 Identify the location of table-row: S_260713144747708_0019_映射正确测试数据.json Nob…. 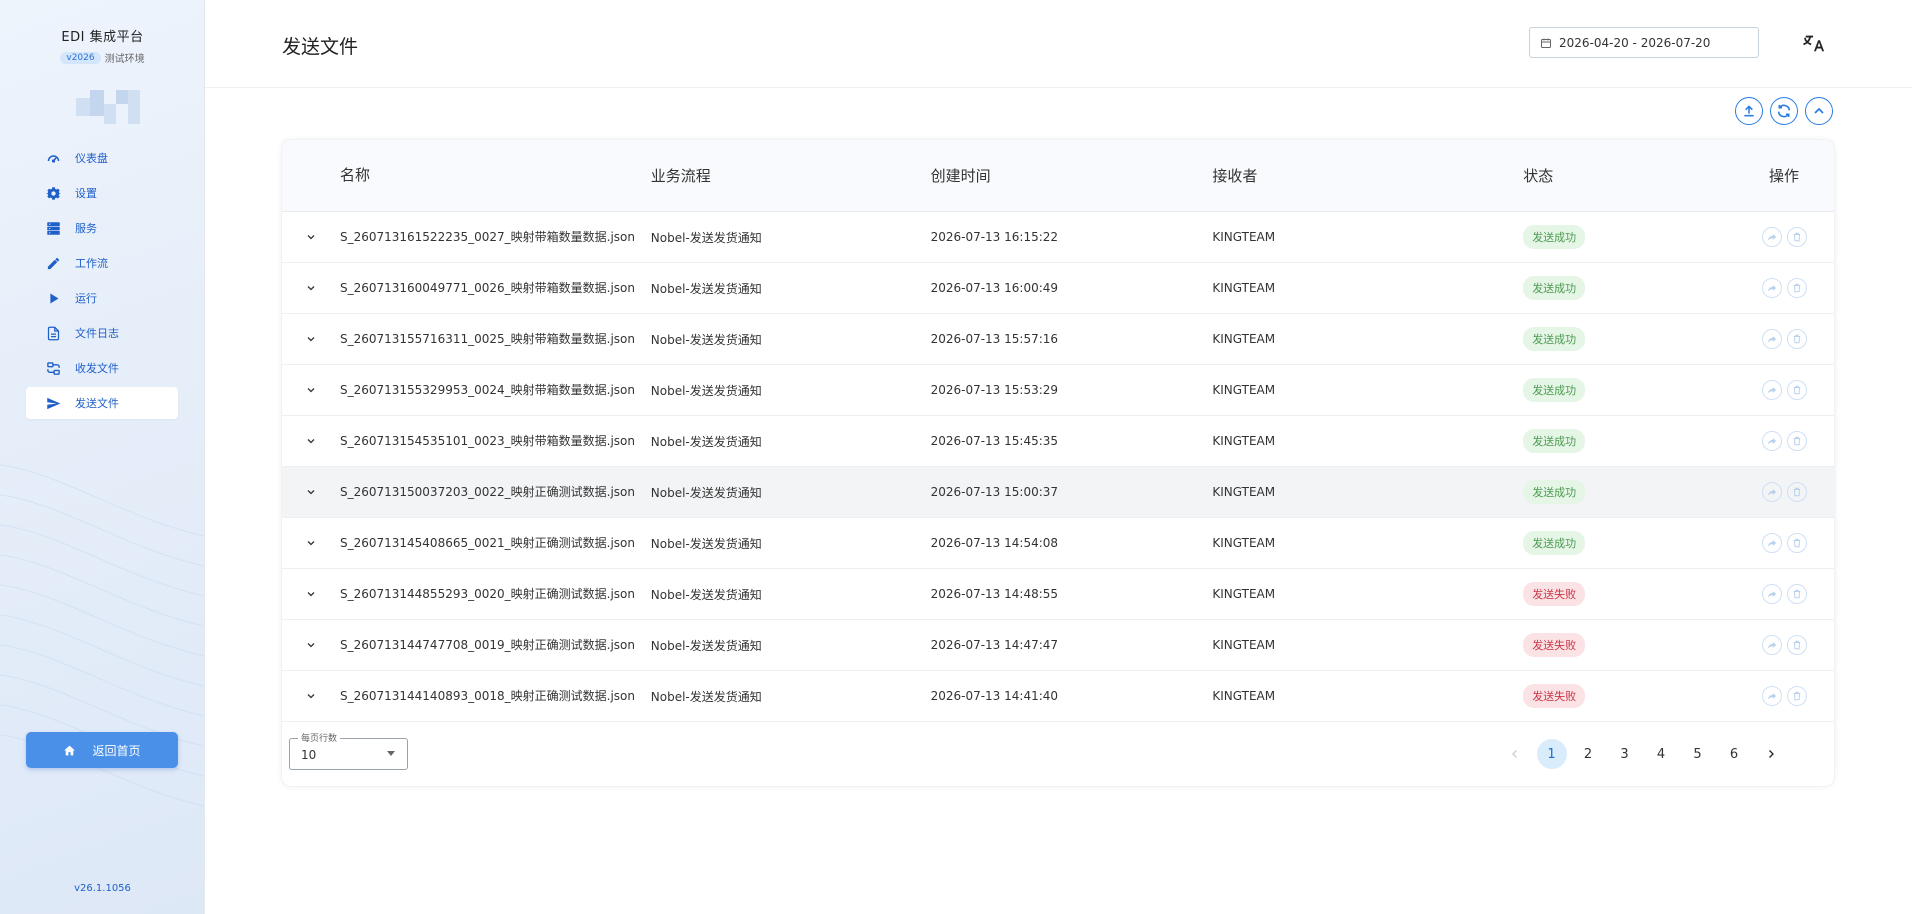
(1058, 645).